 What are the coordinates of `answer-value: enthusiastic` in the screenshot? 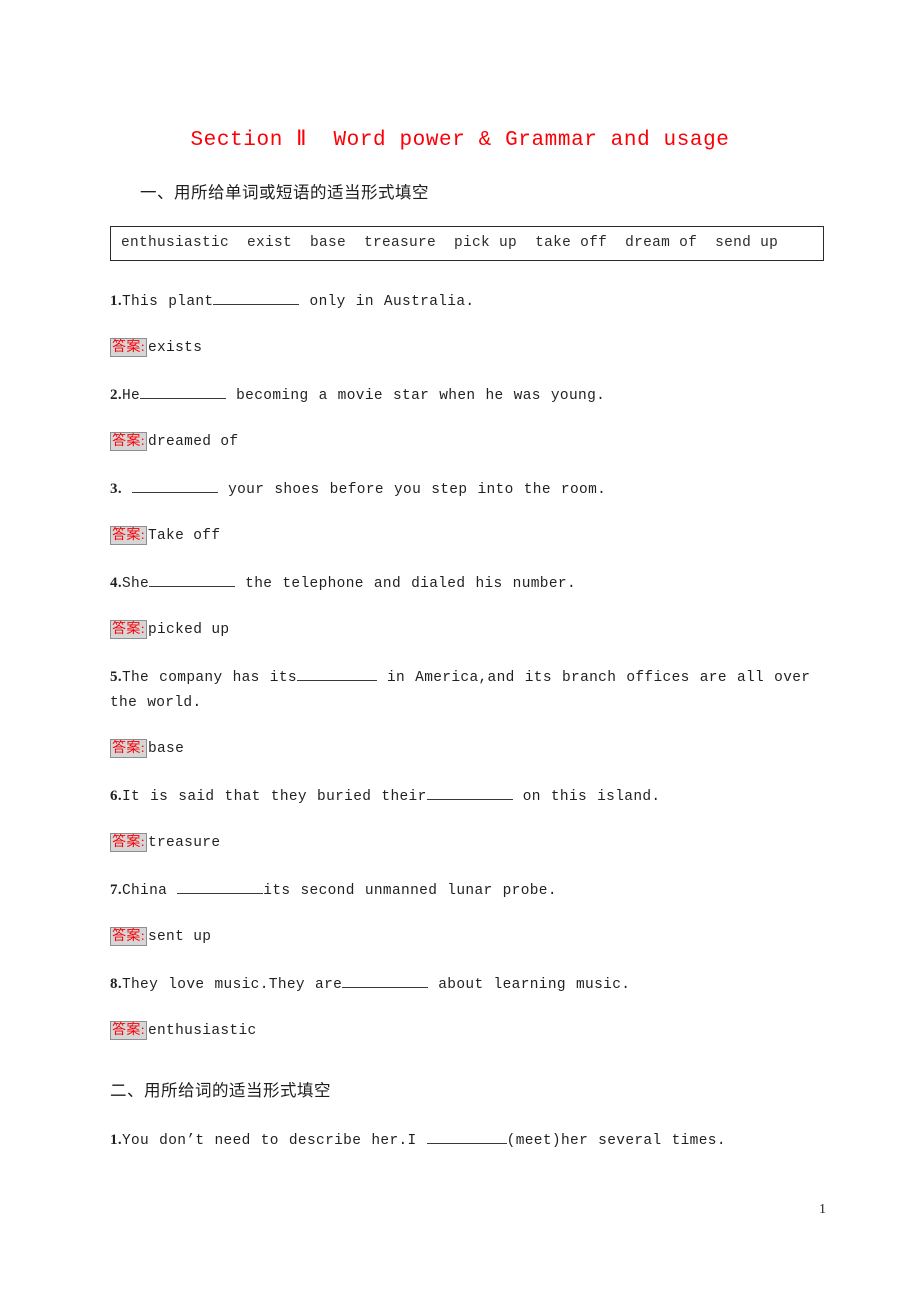 It's located at (202, 1031).